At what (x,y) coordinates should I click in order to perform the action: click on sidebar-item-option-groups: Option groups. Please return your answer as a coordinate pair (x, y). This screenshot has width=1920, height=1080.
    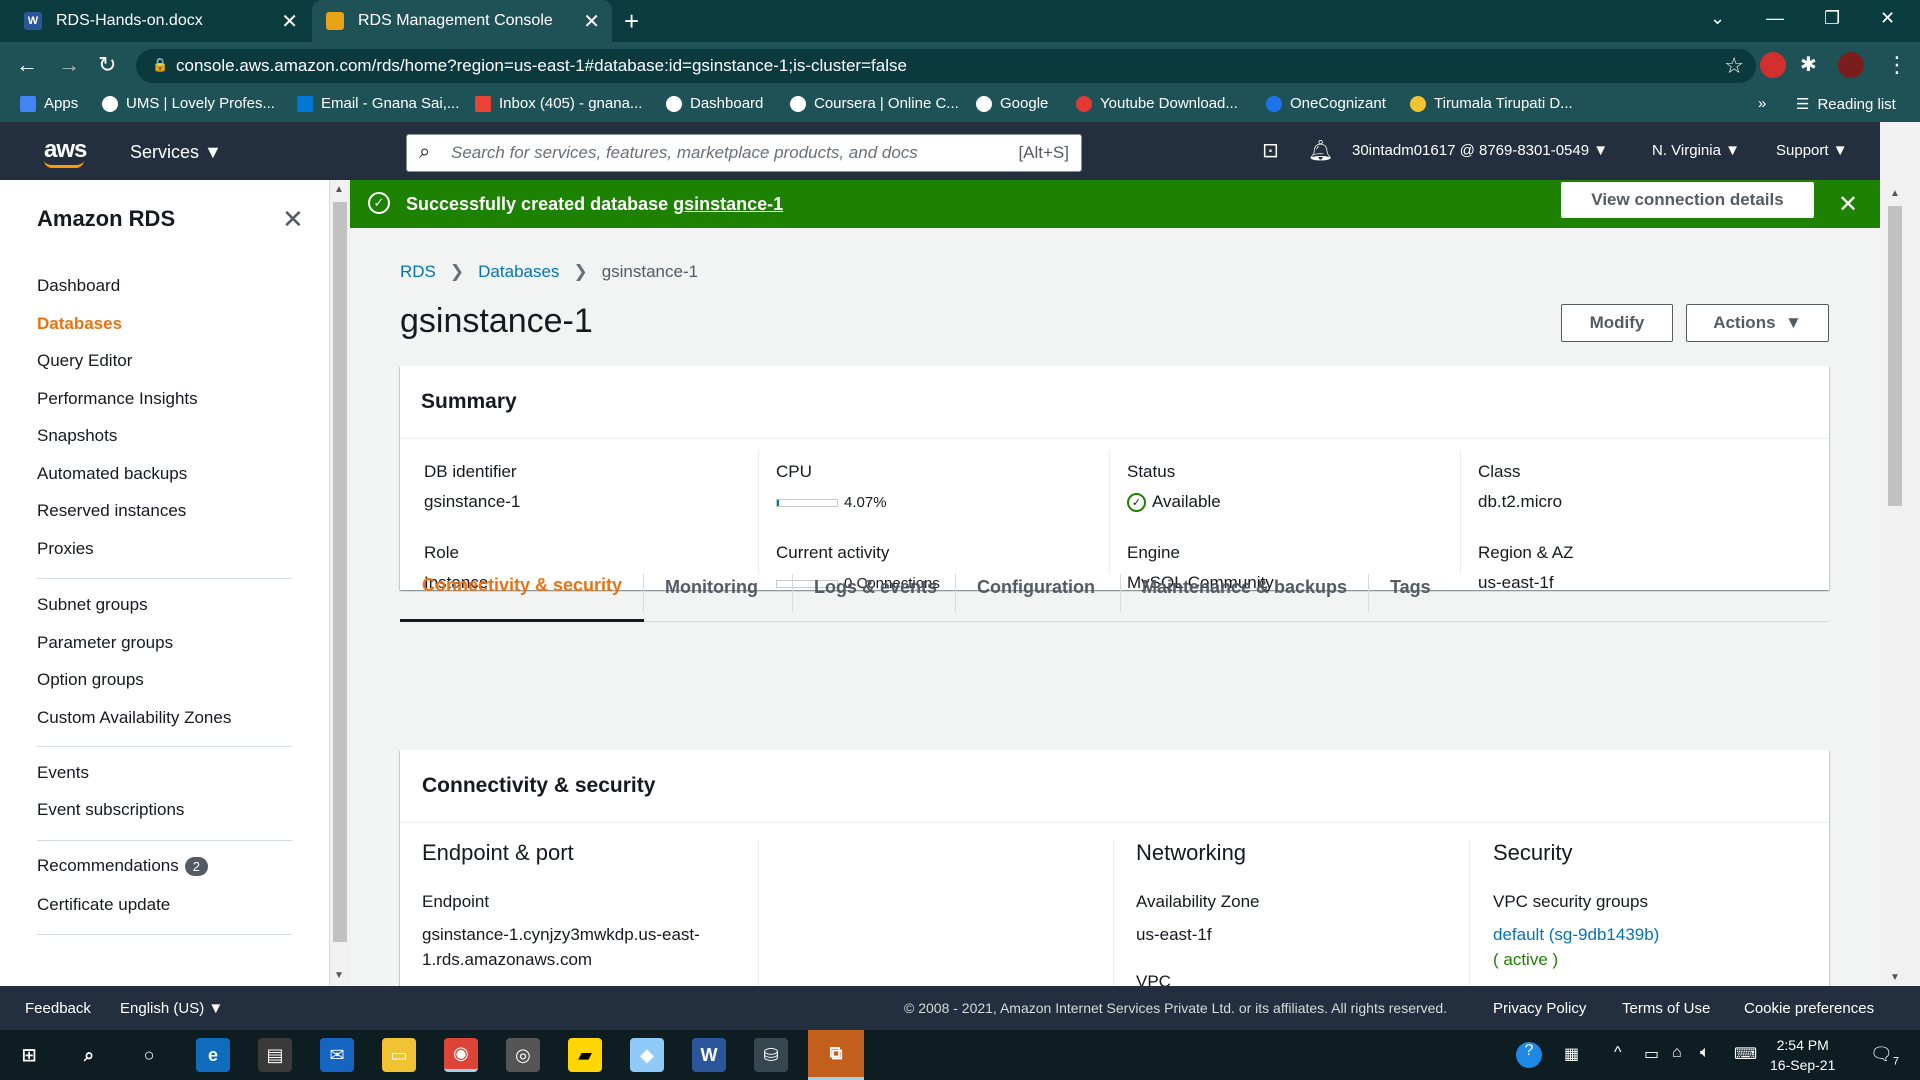
    Looking at the image, I should click on (90, 680).